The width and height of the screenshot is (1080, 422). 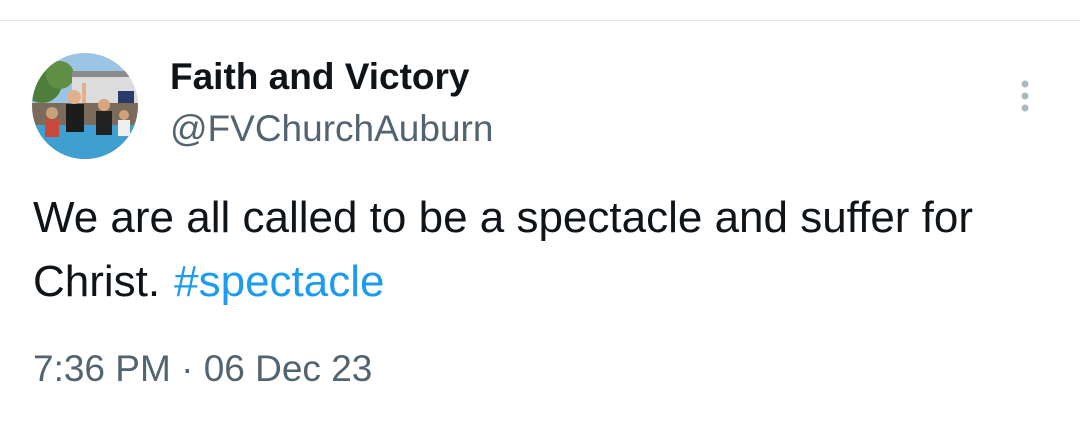 I want to click on more-options-button, so click(x=1025, y=96).